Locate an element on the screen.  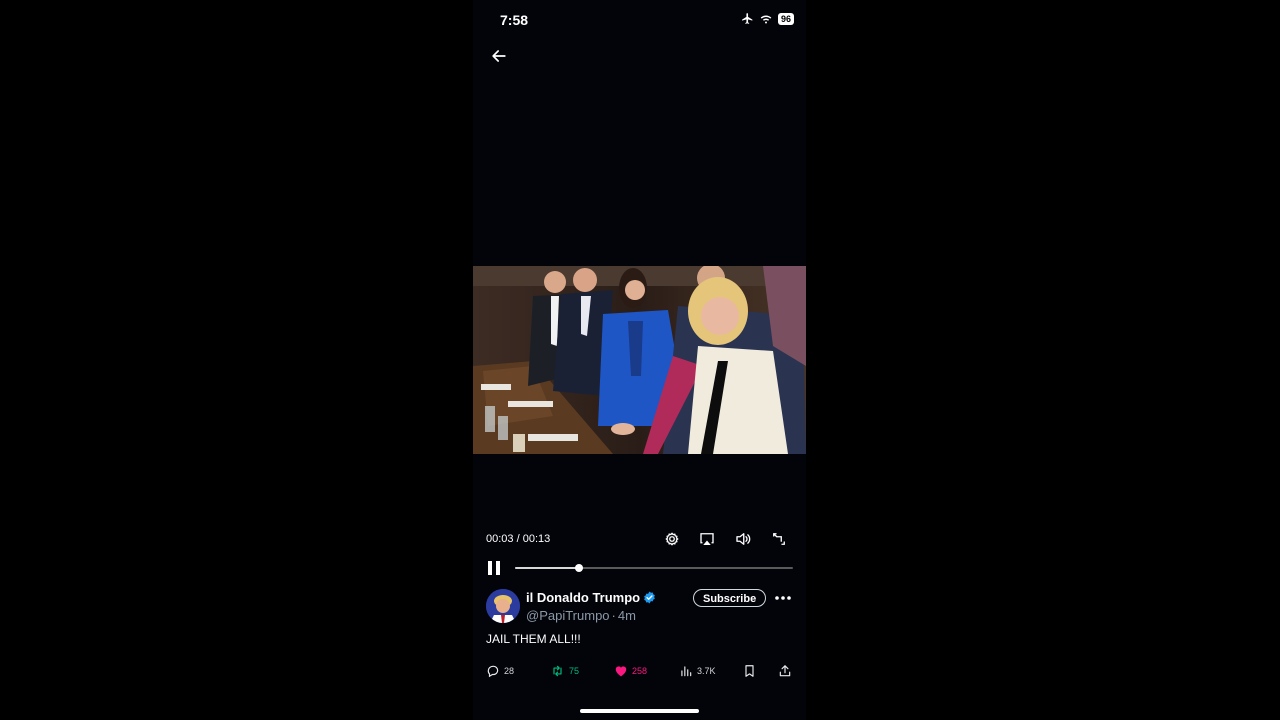
bookmark-button is located at coordinates (749, 671).